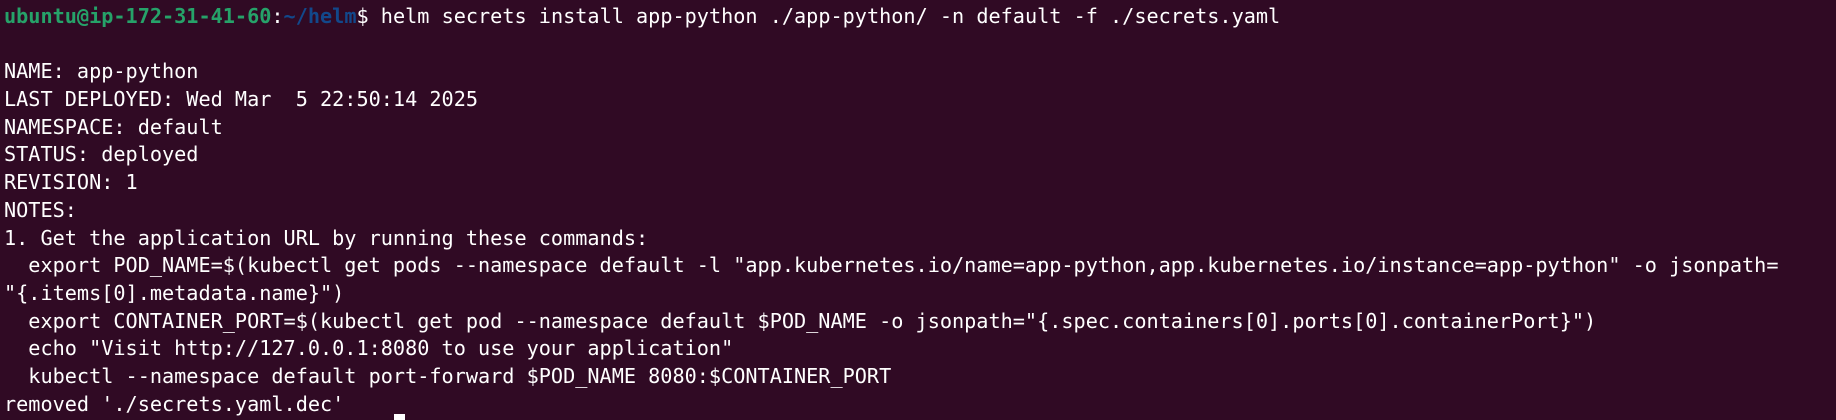 The width and height of the screenshot is (1836, 420). What do you see at coordinates (71, 182) in the screenshot?
I see `output-line-revision: REVISION: 1` at bounding box center [71, 182].